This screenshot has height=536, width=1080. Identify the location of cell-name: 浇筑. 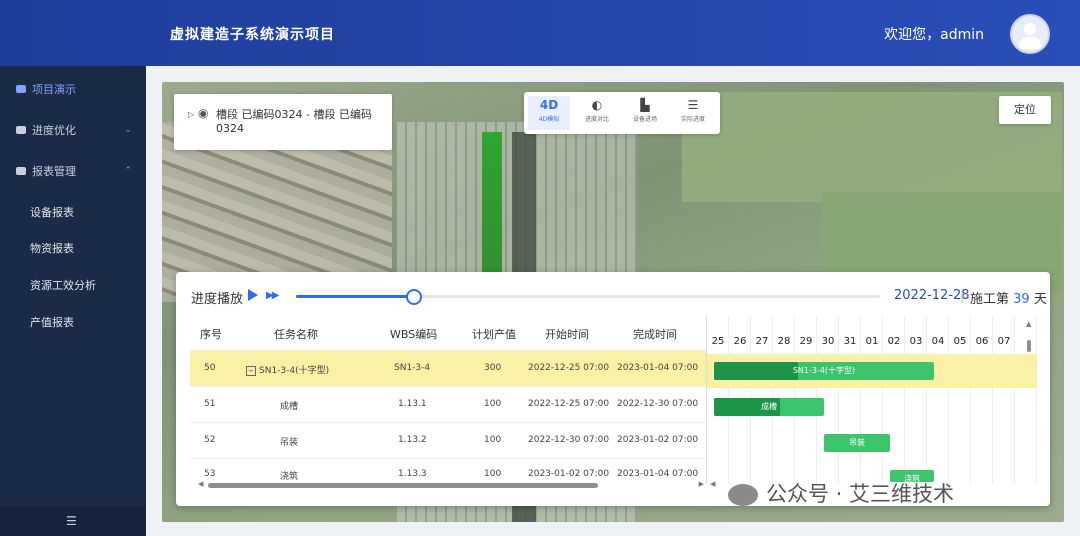
(289, 476).